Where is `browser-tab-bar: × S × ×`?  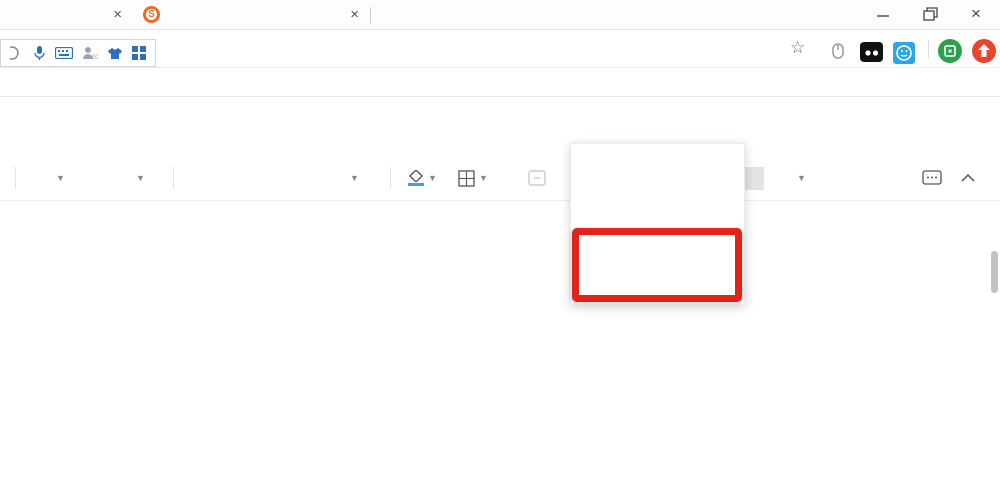
browser-tab-bar: × S × × is located at coordinates (500, 15).